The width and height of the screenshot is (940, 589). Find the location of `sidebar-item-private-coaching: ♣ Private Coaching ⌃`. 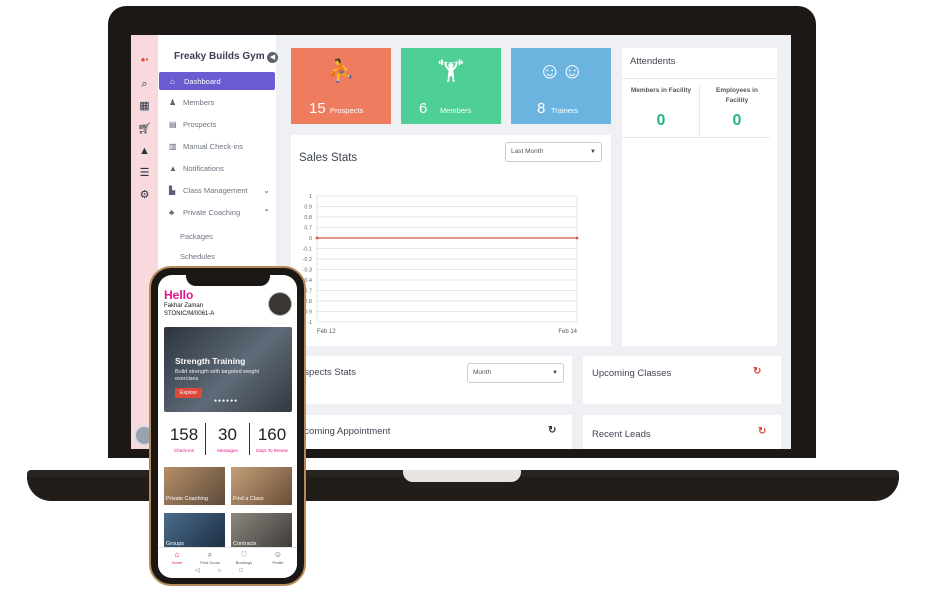

sidebar-item-private-coaching: ♣ Private Coaching ⌃ is located at coordinates (217, 212).